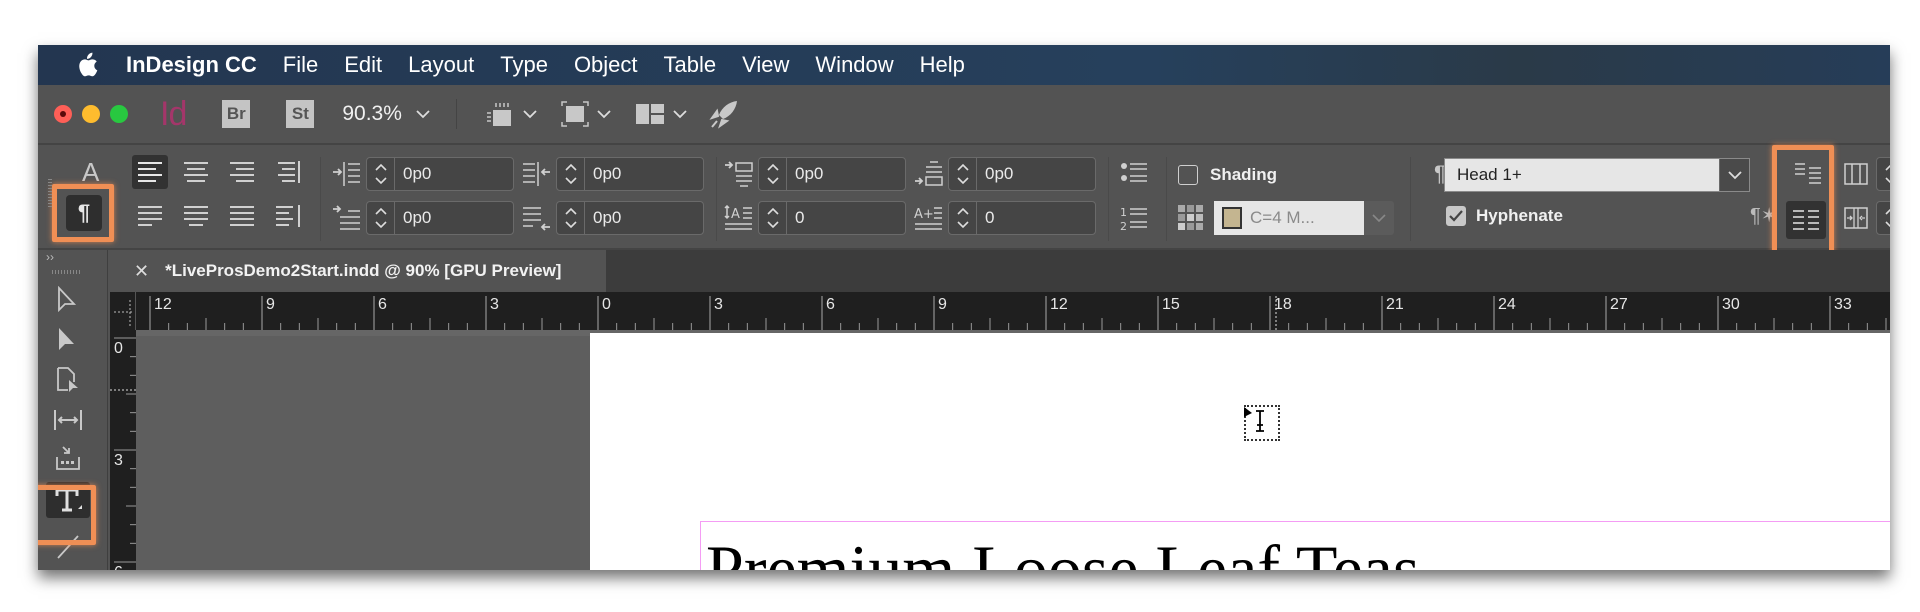  I want to click on first-line-indent-stepper, so click(381, 218).